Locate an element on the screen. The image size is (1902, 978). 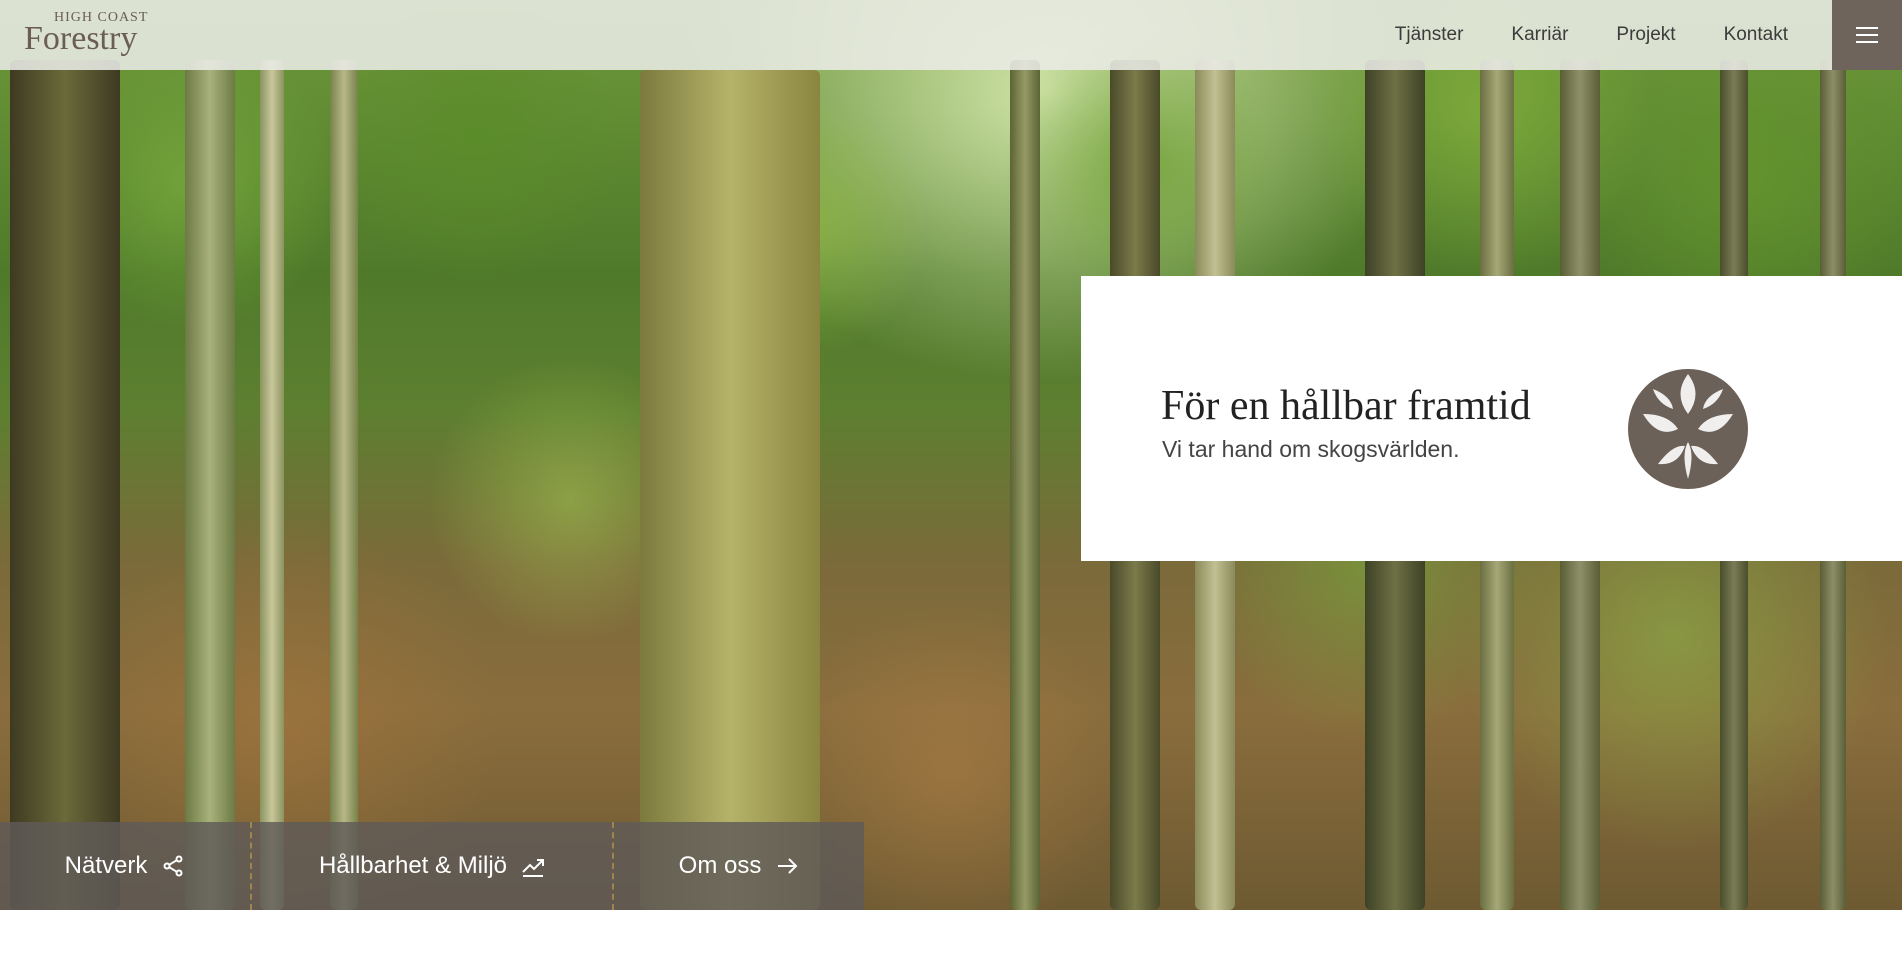
natverk-label: Nätverk is located at coordinates (106, 865).